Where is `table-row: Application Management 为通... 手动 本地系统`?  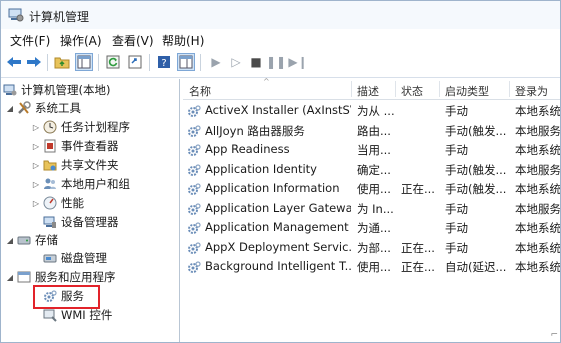 table-row: Application Management 为通... 手动 本地系统 is located at coordinates (371, 228).